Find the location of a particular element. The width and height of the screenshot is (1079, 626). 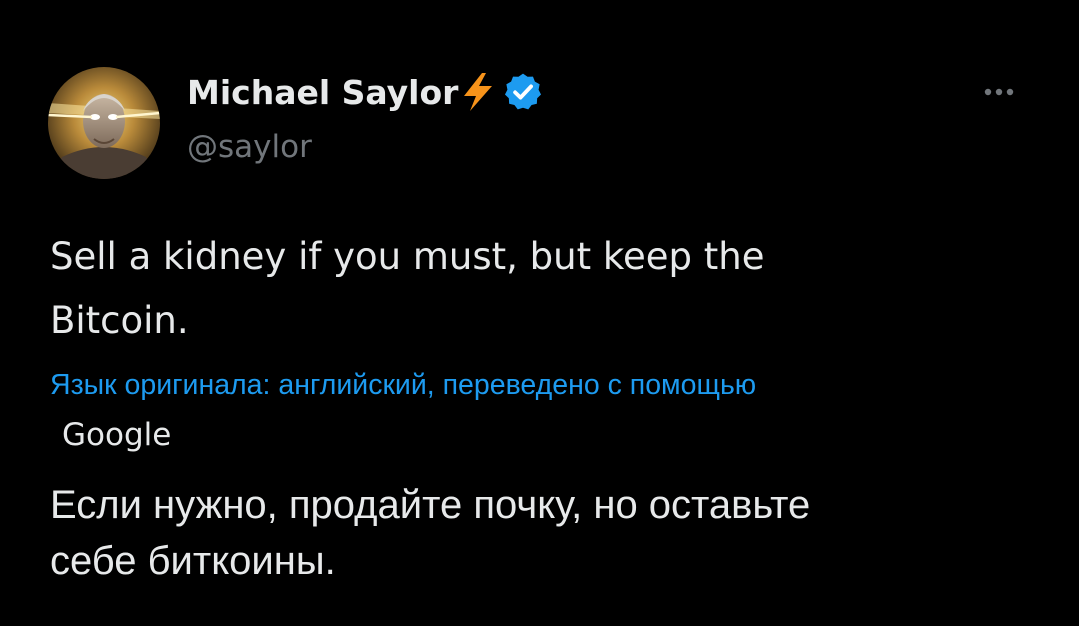

verified-badge-icon is located at coordinates (523, 92).